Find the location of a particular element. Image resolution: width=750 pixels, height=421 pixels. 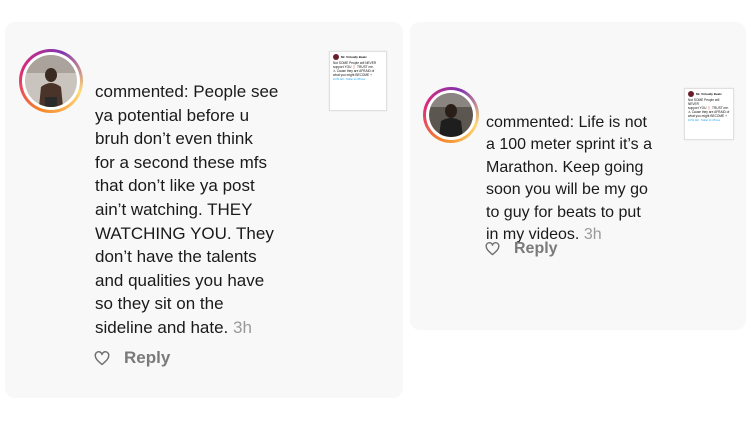

commenter-avatar-right is located at coordinates (451, 115).